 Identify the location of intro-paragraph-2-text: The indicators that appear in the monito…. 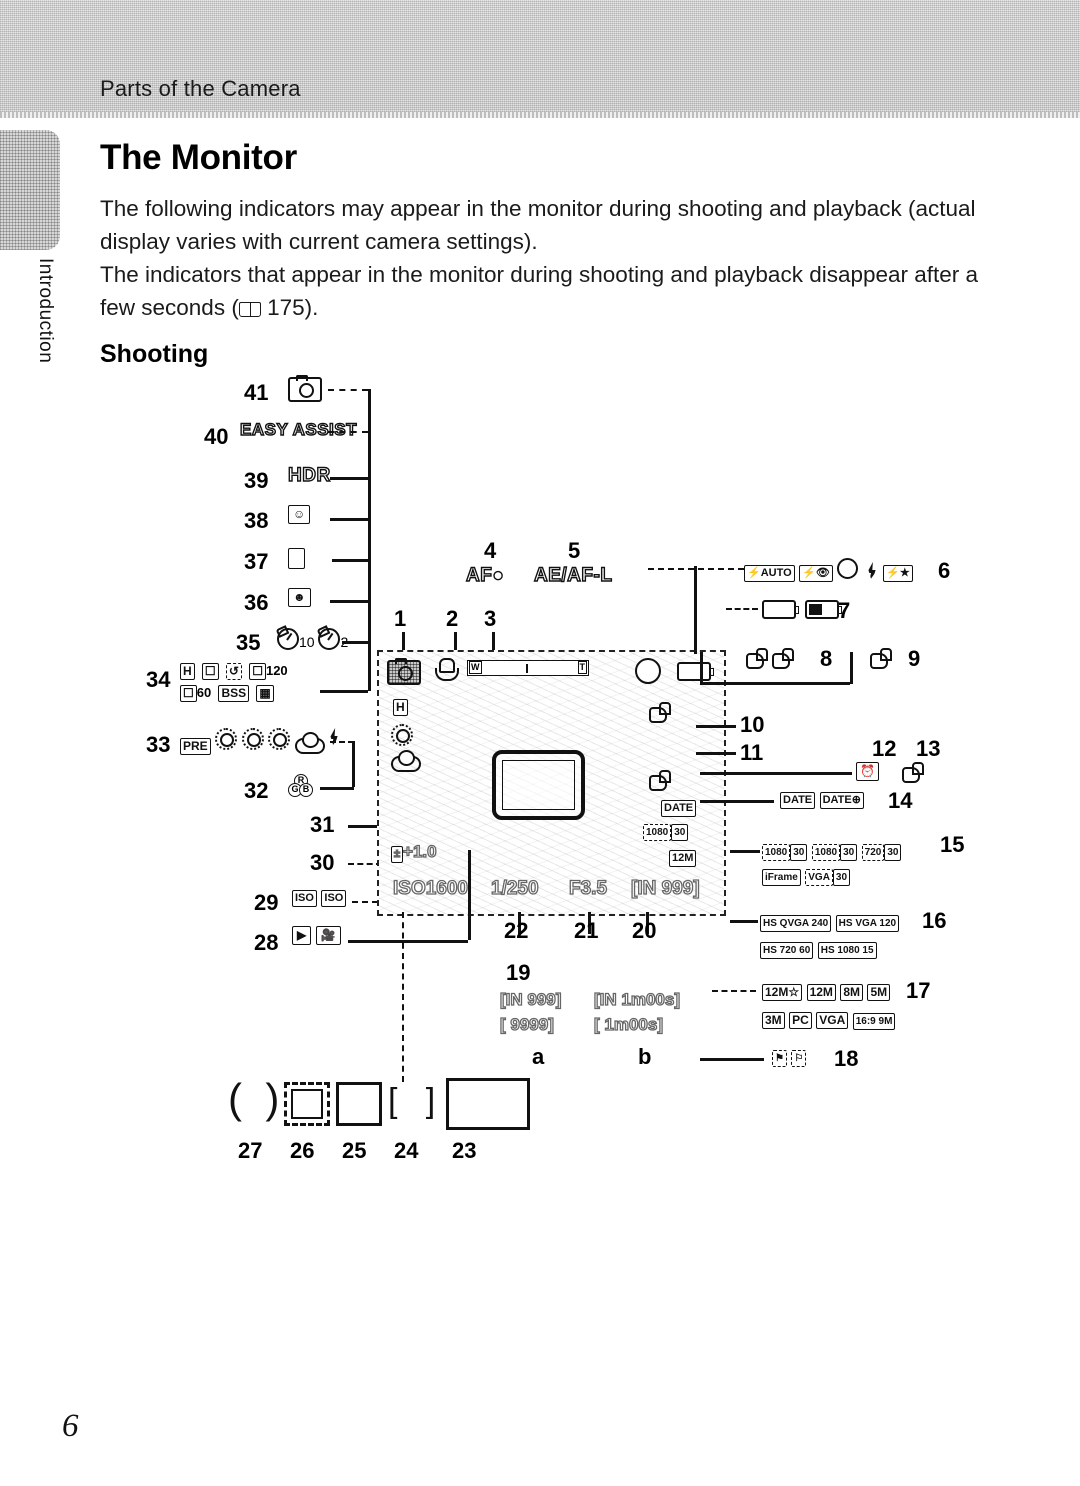
(539, 291).